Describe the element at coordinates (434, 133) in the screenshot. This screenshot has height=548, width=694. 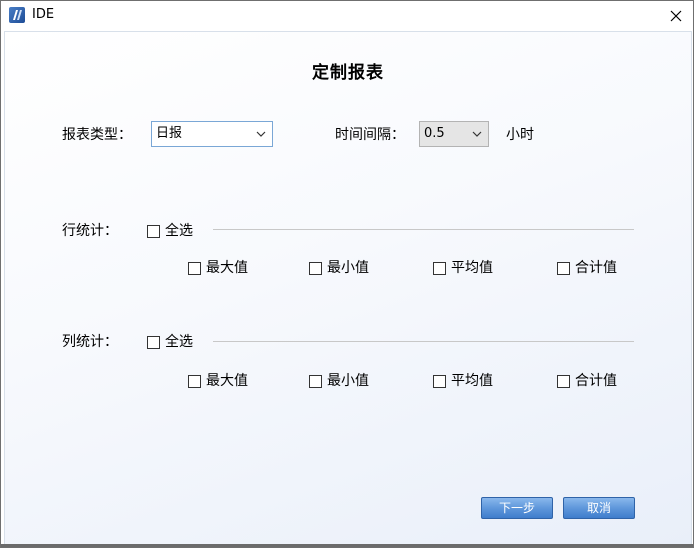
I see `interval-value: 0.5` at that location.